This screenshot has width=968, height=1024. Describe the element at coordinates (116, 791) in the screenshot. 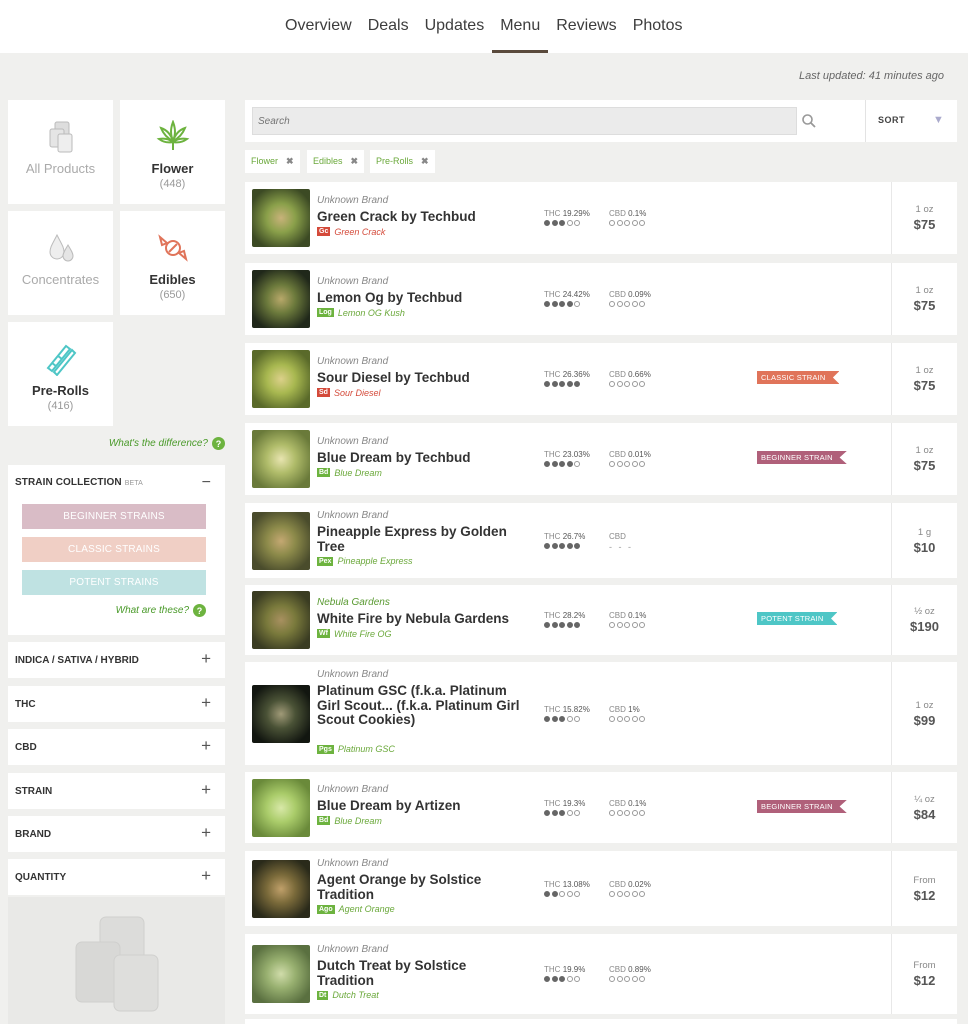

I see `filter-strain: STRAIN +` at that location.